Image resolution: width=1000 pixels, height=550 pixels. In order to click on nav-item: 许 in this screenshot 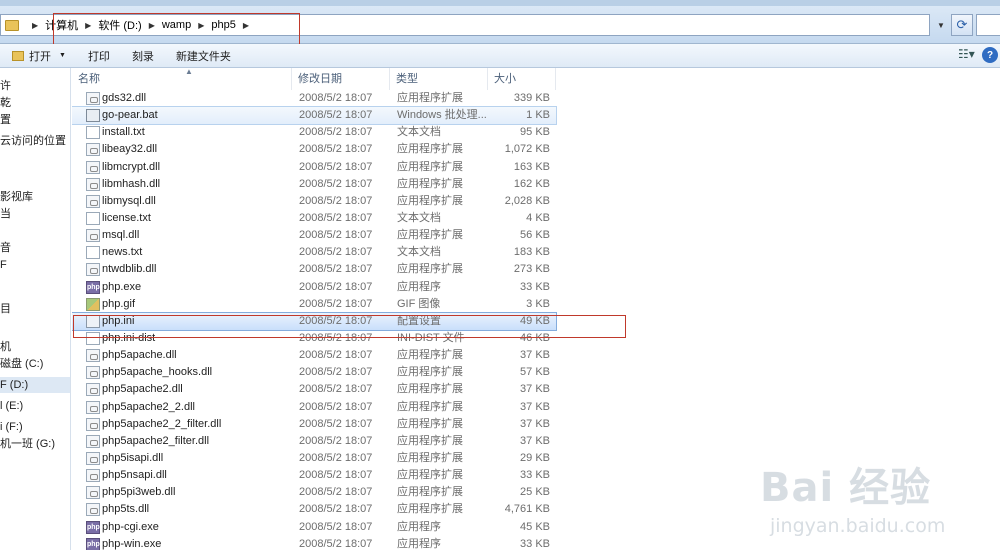, I will do `click(5, 86)`.